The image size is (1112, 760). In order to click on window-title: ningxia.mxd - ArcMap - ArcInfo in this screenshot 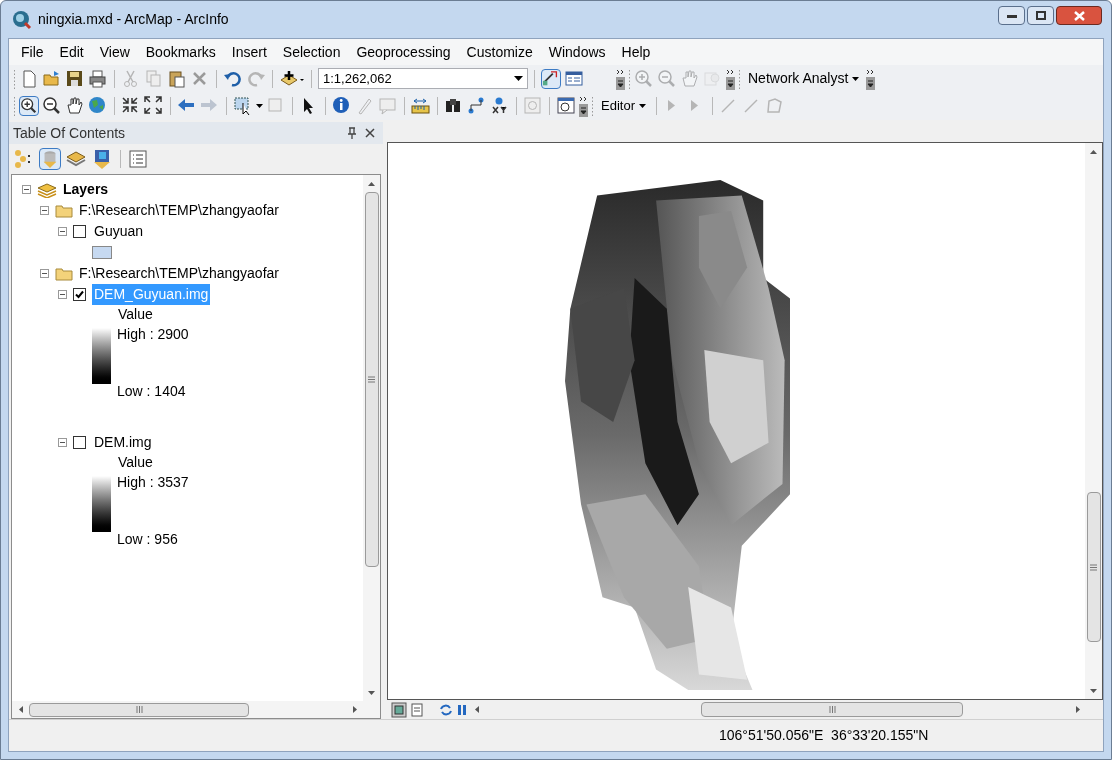, I will do `click(133, 19)`.